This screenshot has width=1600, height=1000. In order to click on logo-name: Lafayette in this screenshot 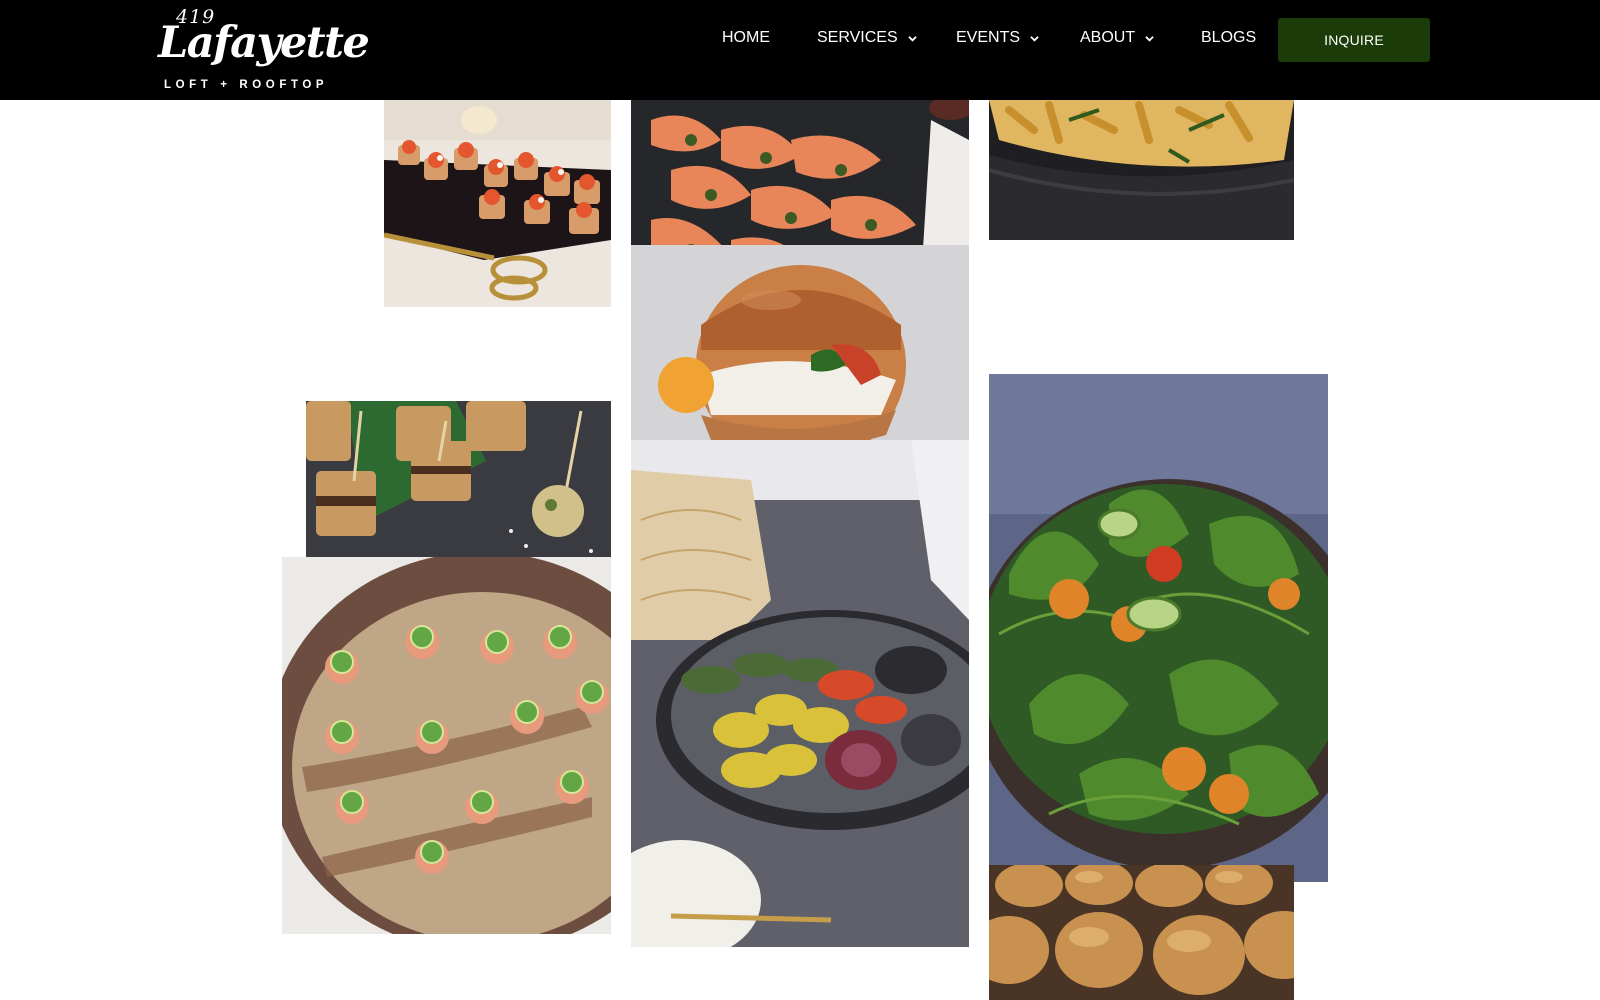, I will do `click(264, 43)`.